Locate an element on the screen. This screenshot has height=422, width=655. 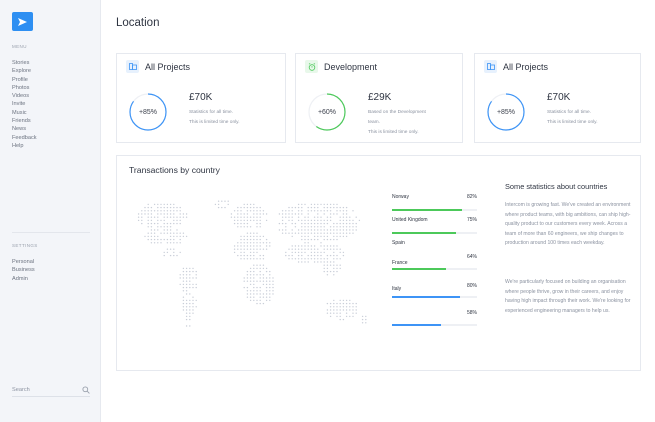
country-value: 82% is located at coordinates (471, 197).